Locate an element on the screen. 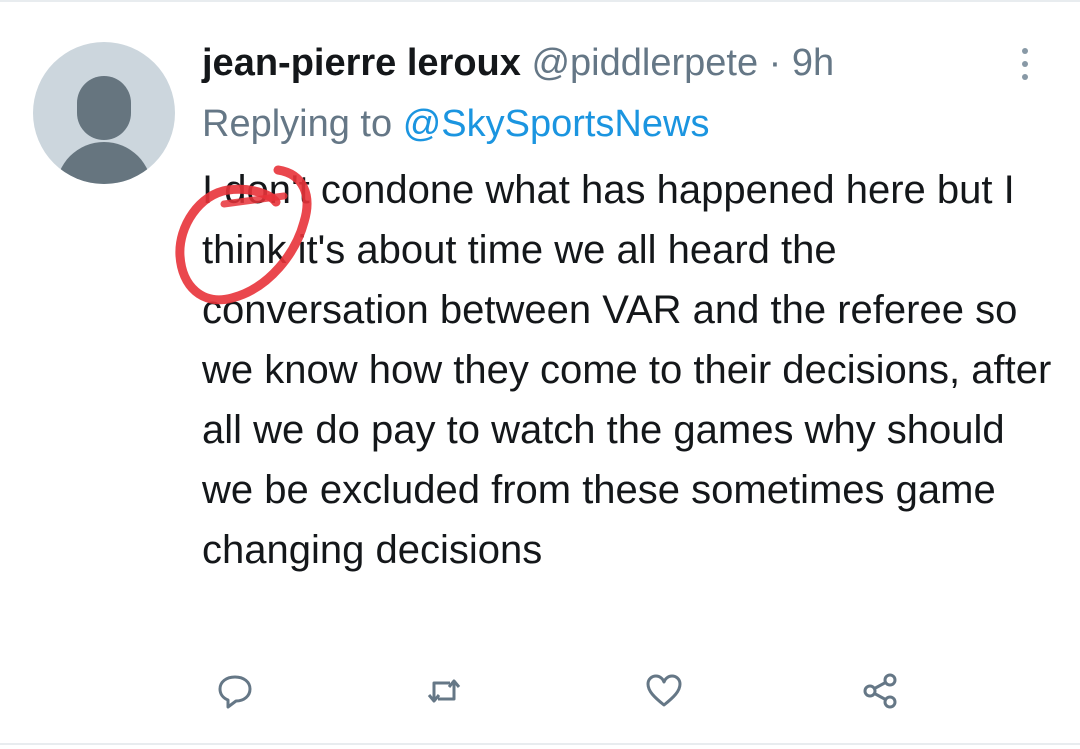 The image size is (1080, 749). action-bar is located at coordinates (560, 691).